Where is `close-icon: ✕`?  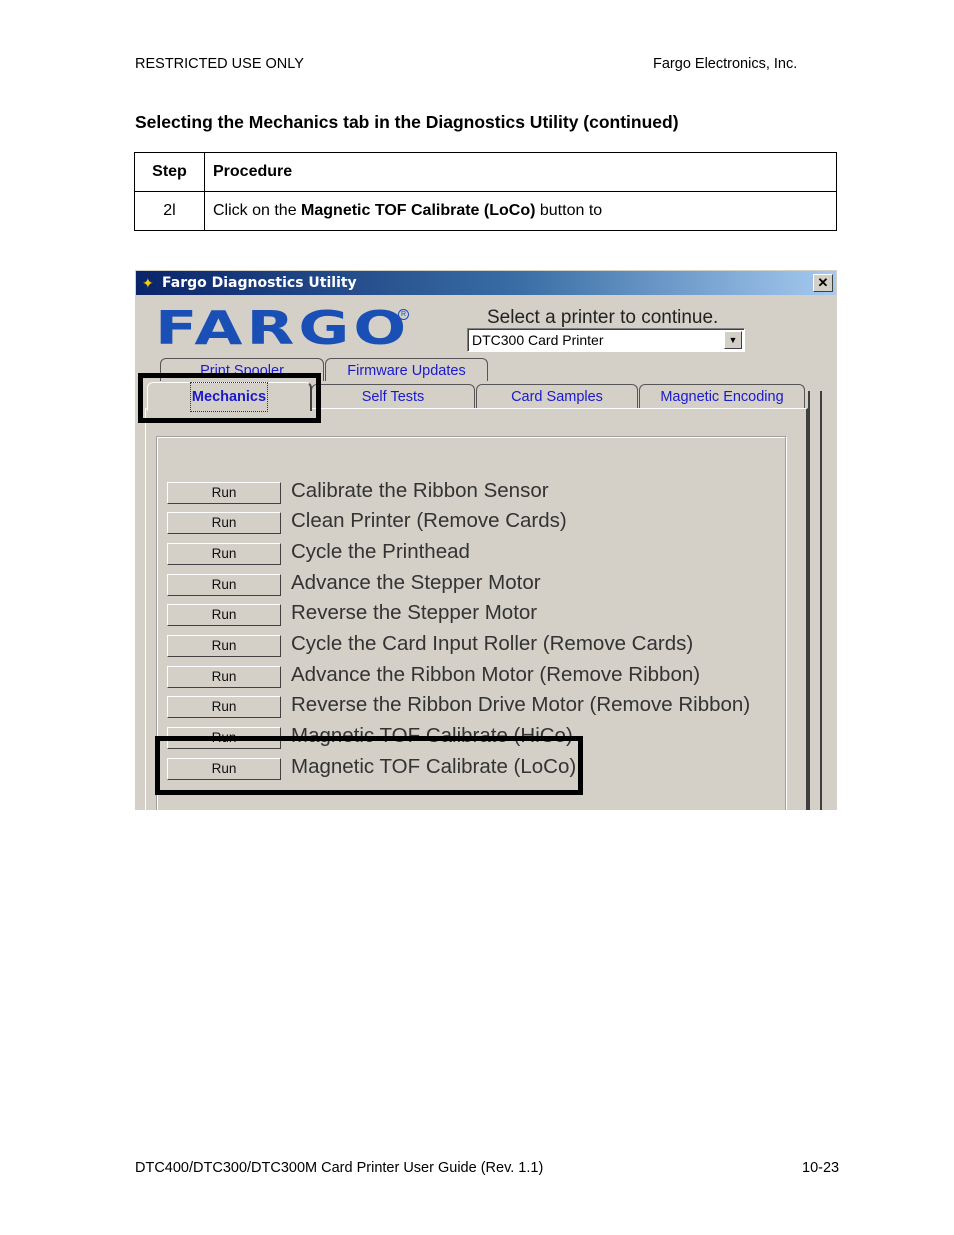 close-icon: ✕ is located at coordinates (823, 282).